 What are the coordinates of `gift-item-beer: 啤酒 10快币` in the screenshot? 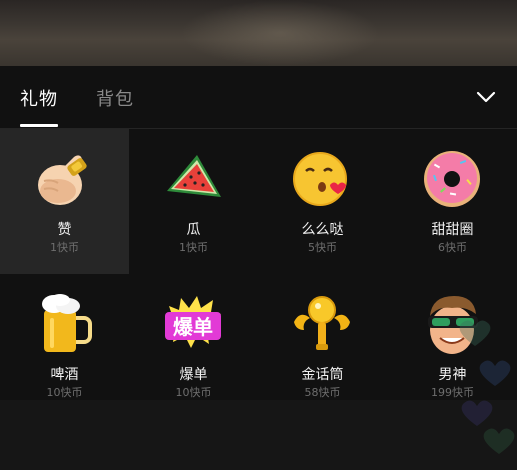 It's located at (64, 346).